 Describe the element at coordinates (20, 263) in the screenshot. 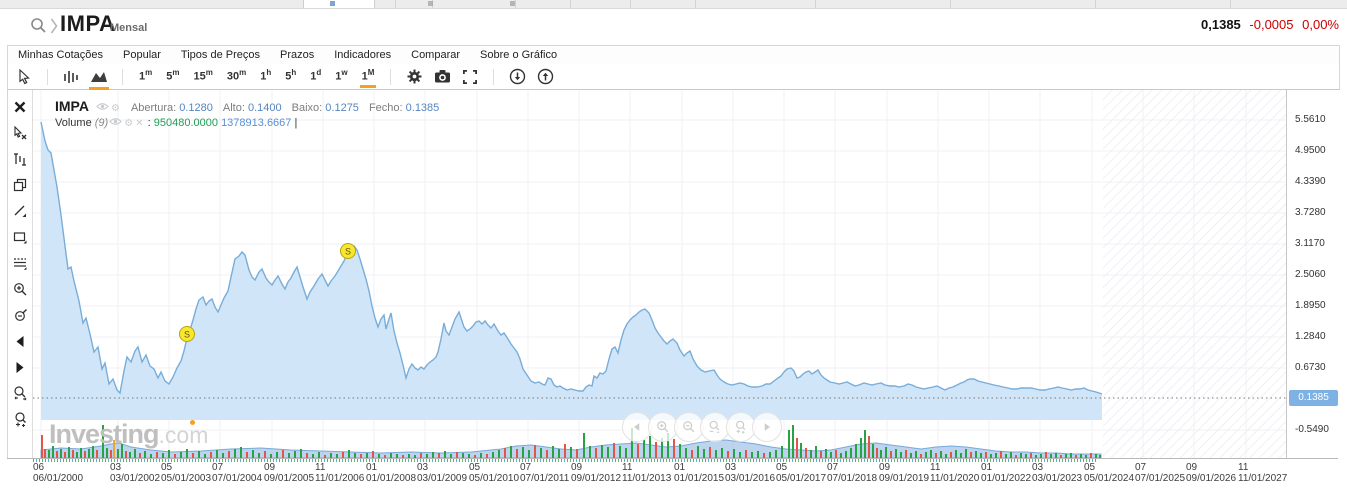

I see `fib-lines-icon` at that location.